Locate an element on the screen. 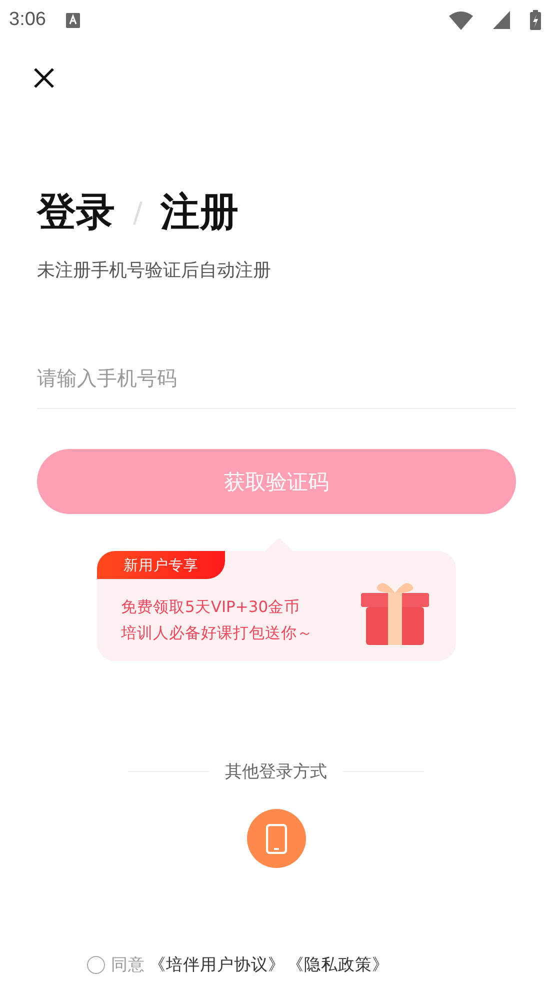  keyboard-icon is located at coordinates (73, 20).